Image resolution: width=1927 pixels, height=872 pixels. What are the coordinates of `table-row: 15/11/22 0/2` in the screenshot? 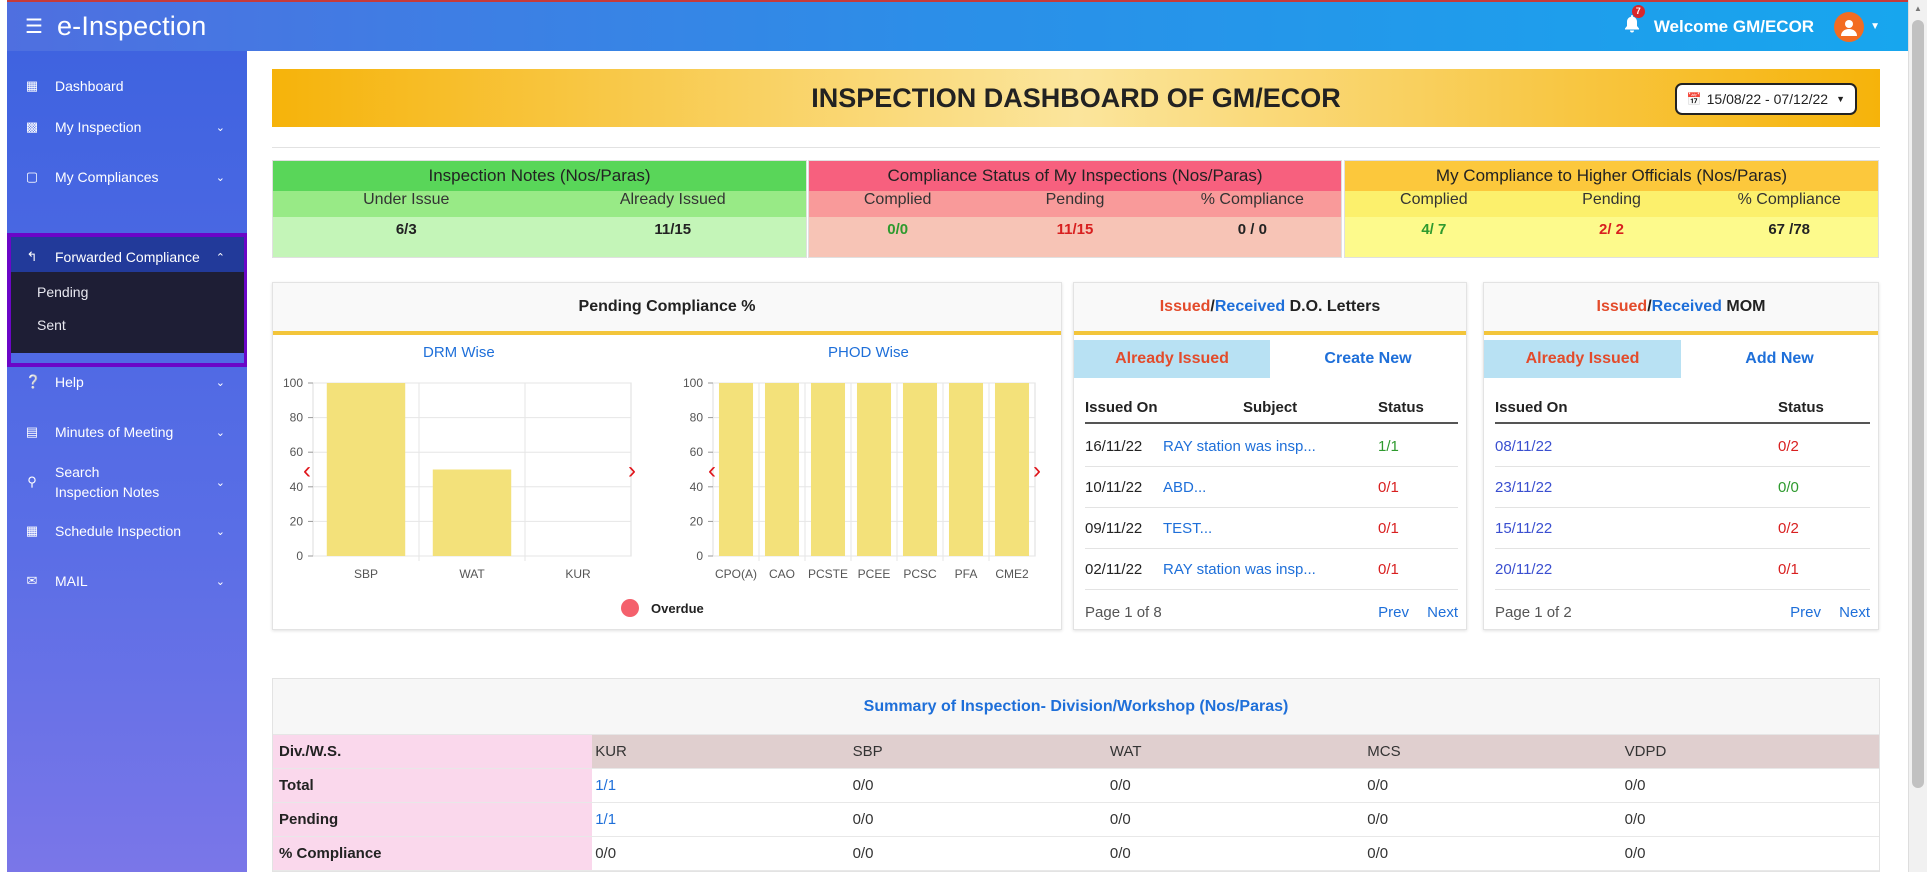 It's located at (1682, 528).